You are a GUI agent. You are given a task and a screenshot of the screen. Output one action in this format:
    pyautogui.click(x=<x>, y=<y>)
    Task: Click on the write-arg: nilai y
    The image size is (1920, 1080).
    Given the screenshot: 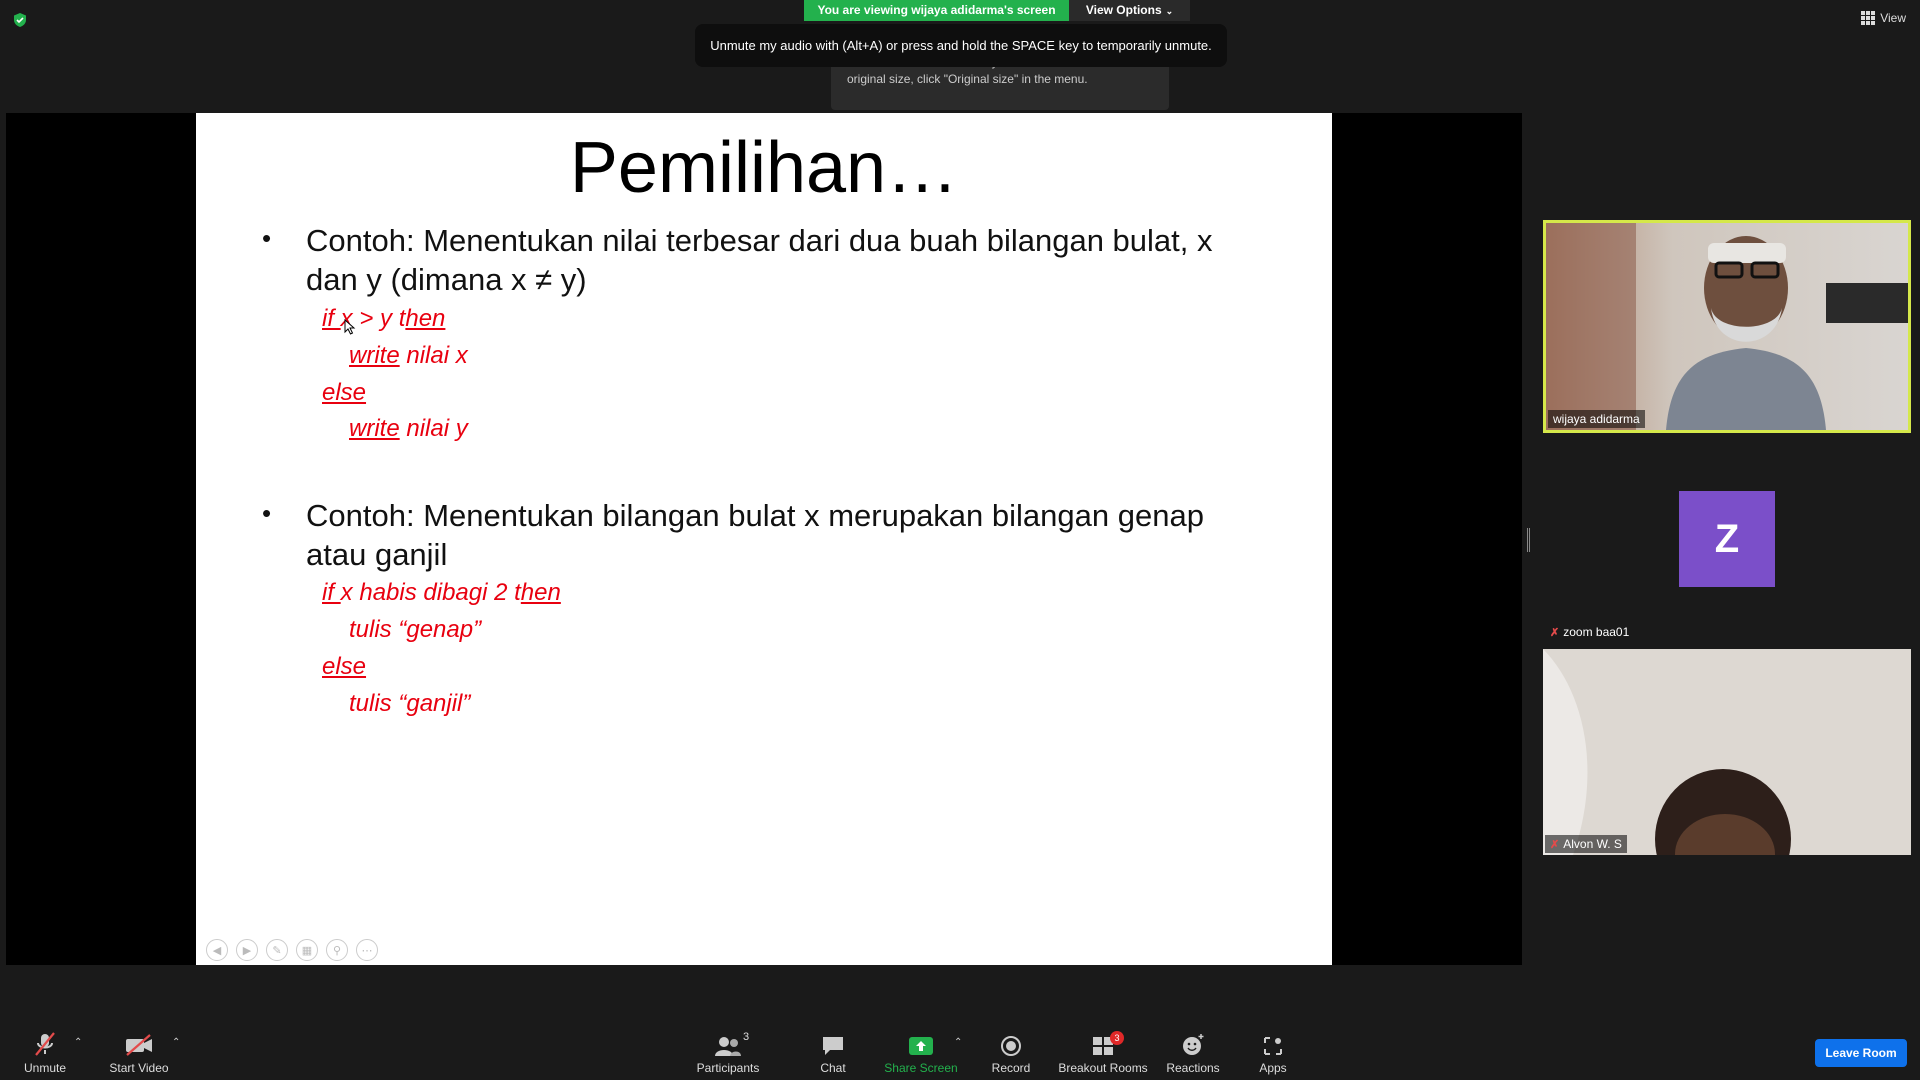 What is the action you would take?
    pyautogui.click(x=433, y=428)
    